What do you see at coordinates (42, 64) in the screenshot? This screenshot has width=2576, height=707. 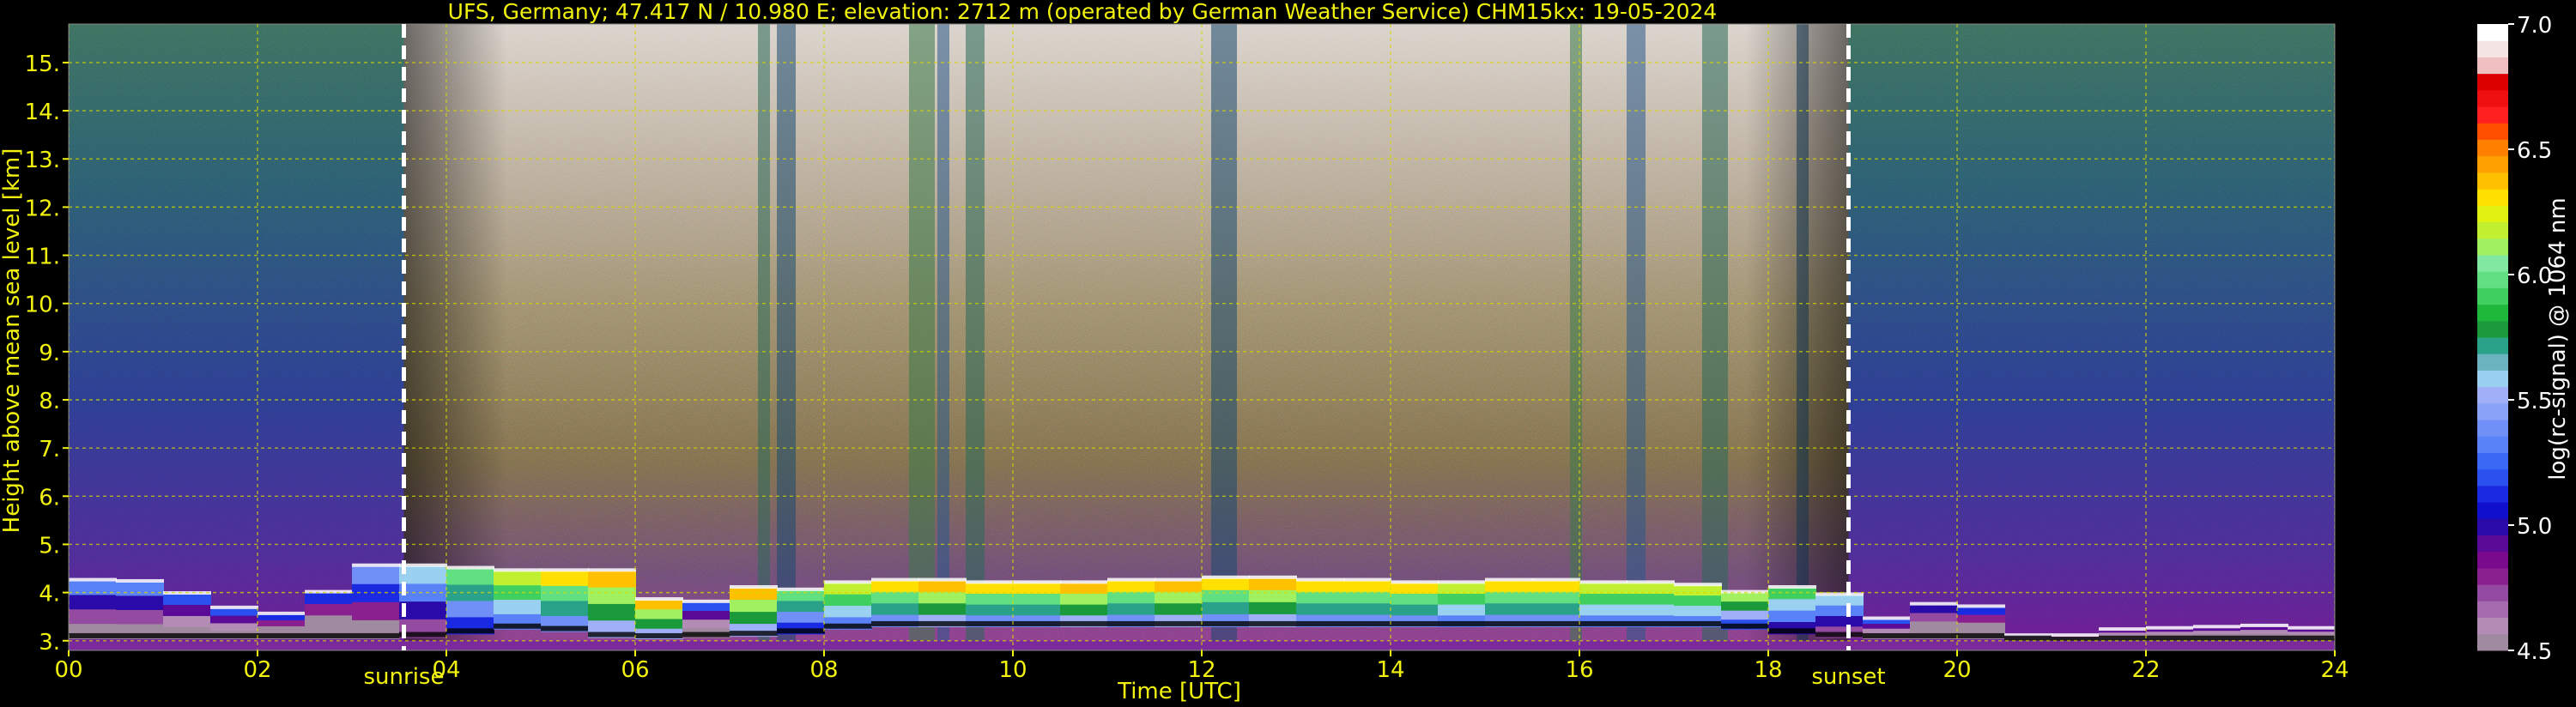 I see `y-tick-label: 15.` at bounding box center [42, 64].